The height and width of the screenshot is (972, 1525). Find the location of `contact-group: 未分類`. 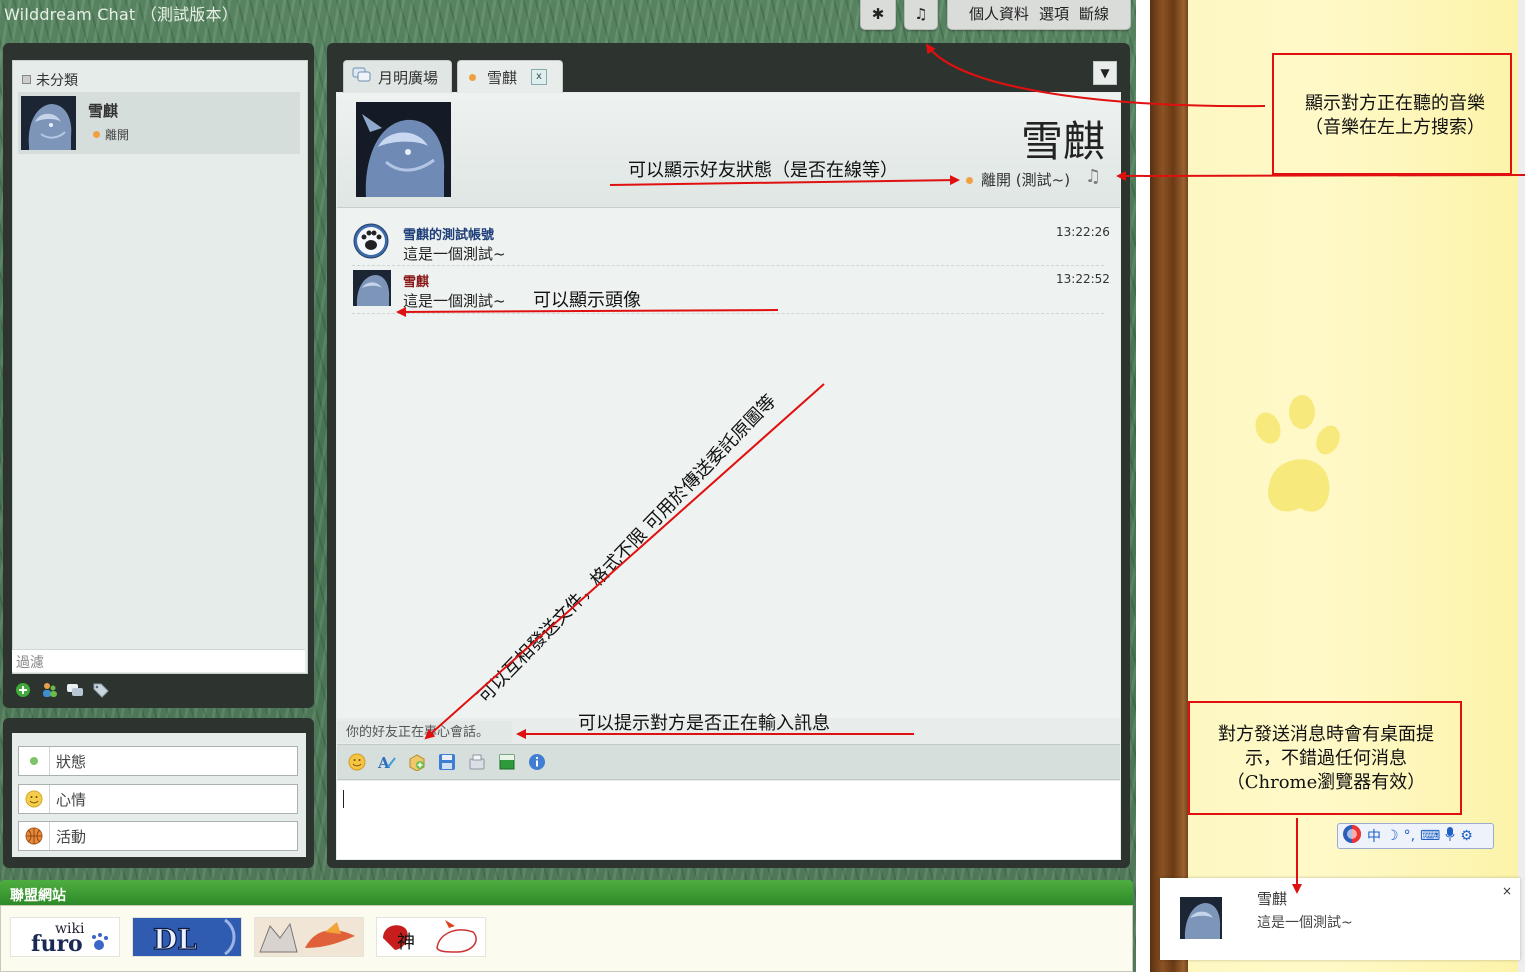

contact-group: 未分類 is located at coordinates (50, 80).